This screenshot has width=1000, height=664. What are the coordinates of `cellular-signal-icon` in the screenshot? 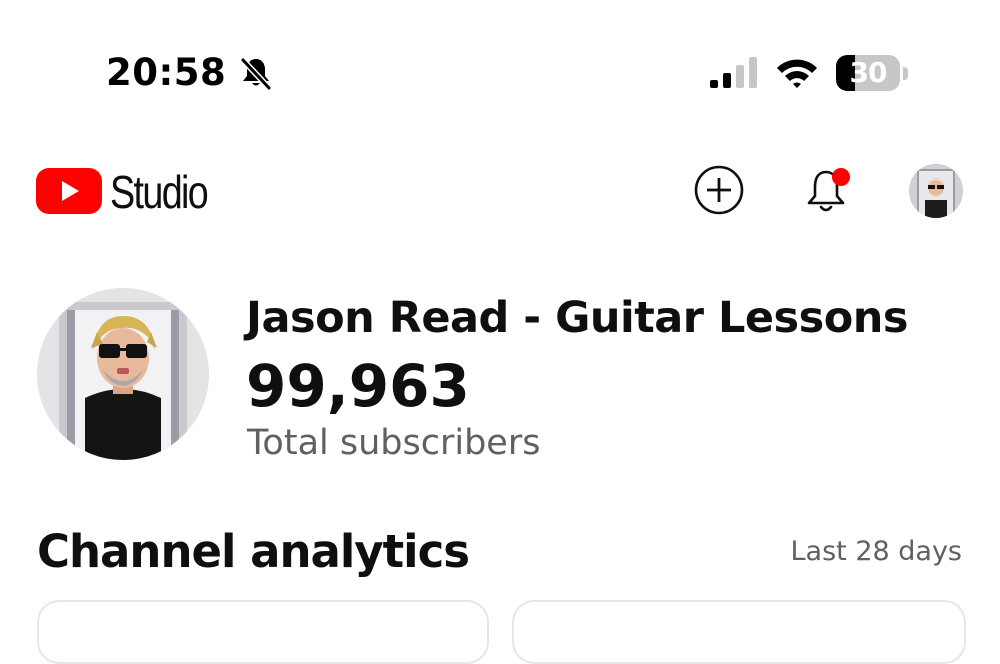 It's located at (733, 72).